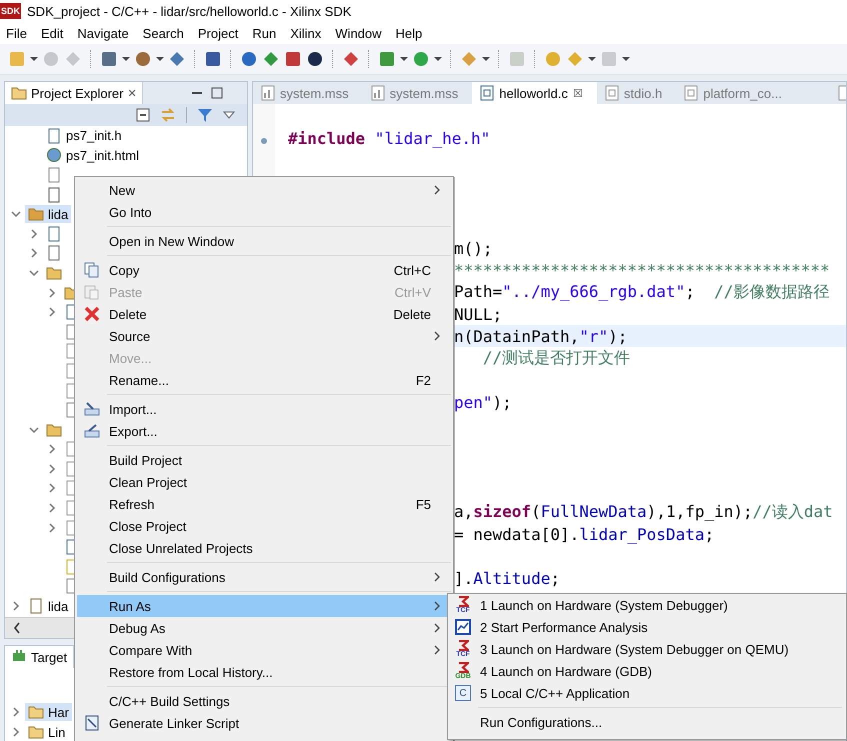  What do you see at coordinates (264, 314) in the screenshot?
I see `menu-item: Delete Delete` at bounding box center [264, 314].